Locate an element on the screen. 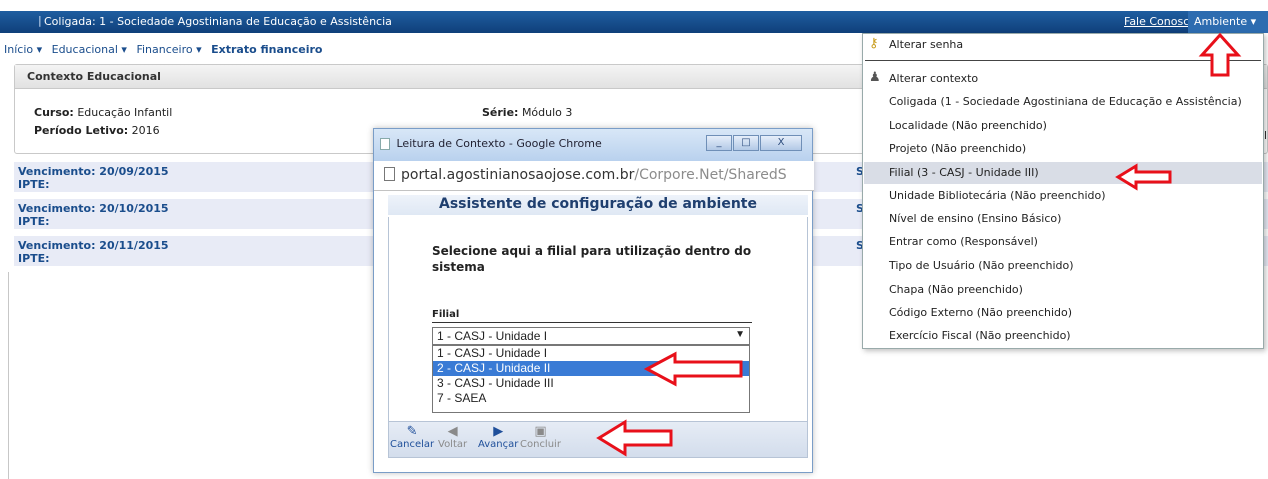 The height and width of the screenshot is (479, 1268). context-item-tipo-usuario: Tipo de Usuário (Não preenchido) is located at coordinates (981, 266).